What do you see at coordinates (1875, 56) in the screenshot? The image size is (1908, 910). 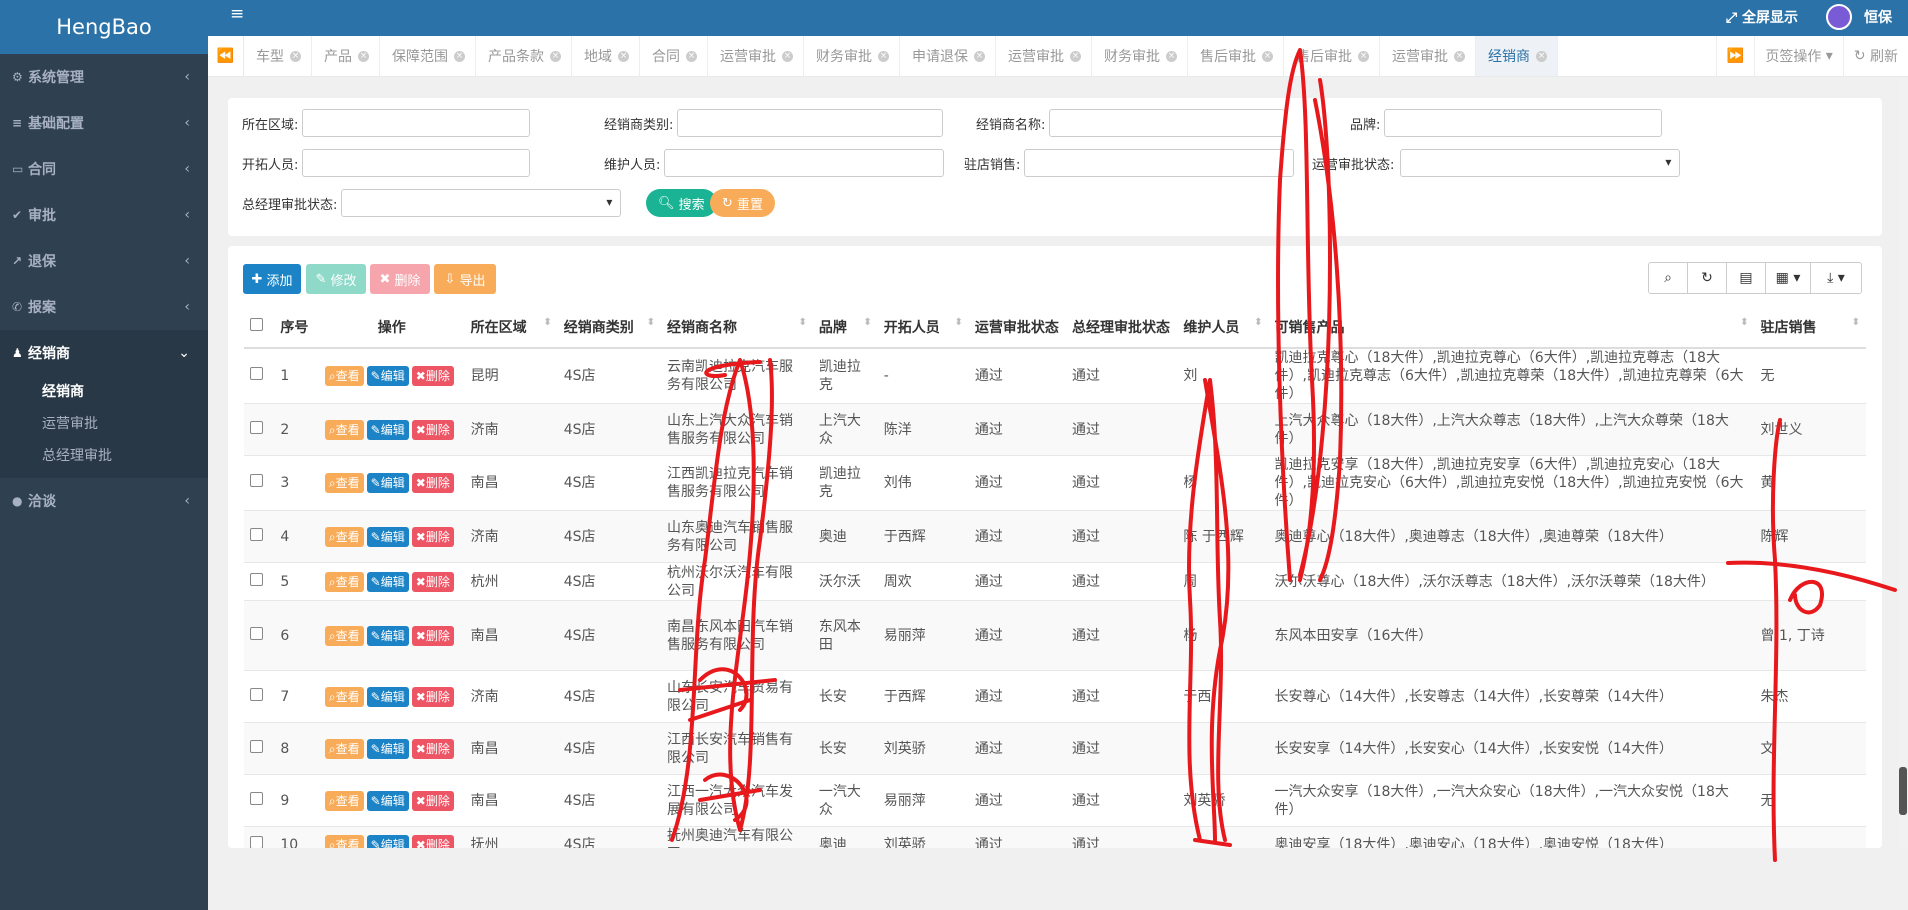 I see `refresh-button: ↻ 刷新` at bounding box center [1875, 56].